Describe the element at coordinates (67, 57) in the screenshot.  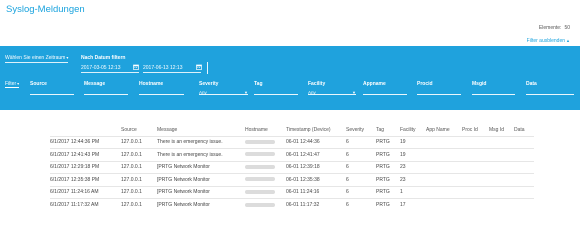
I see `chevron-down-icon: ▾` at that location.